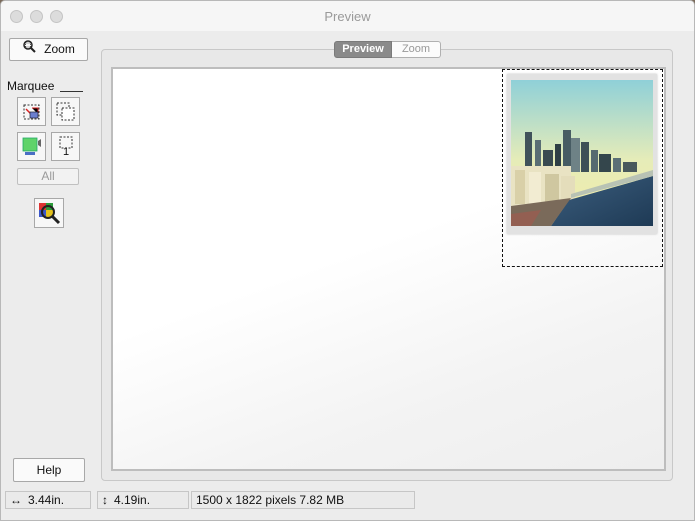 The image size is (695, 521). I want to click on marquee-count-button: 1, so click(65, 146).